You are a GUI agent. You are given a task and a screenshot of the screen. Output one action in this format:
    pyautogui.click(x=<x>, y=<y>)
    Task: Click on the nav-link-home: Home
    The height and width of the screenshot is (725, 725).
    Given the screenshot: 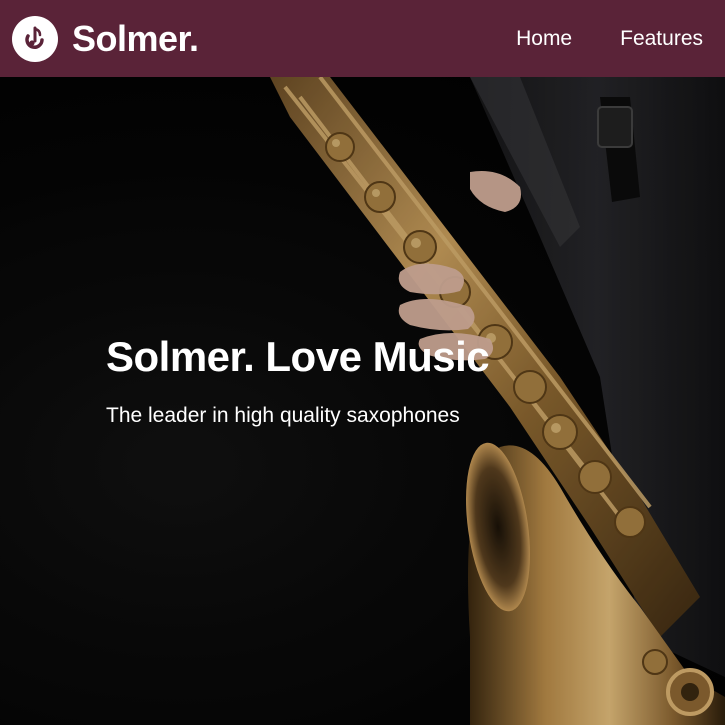 What is the action you would take?
    pyautogui.click(x=544, y=39)
    